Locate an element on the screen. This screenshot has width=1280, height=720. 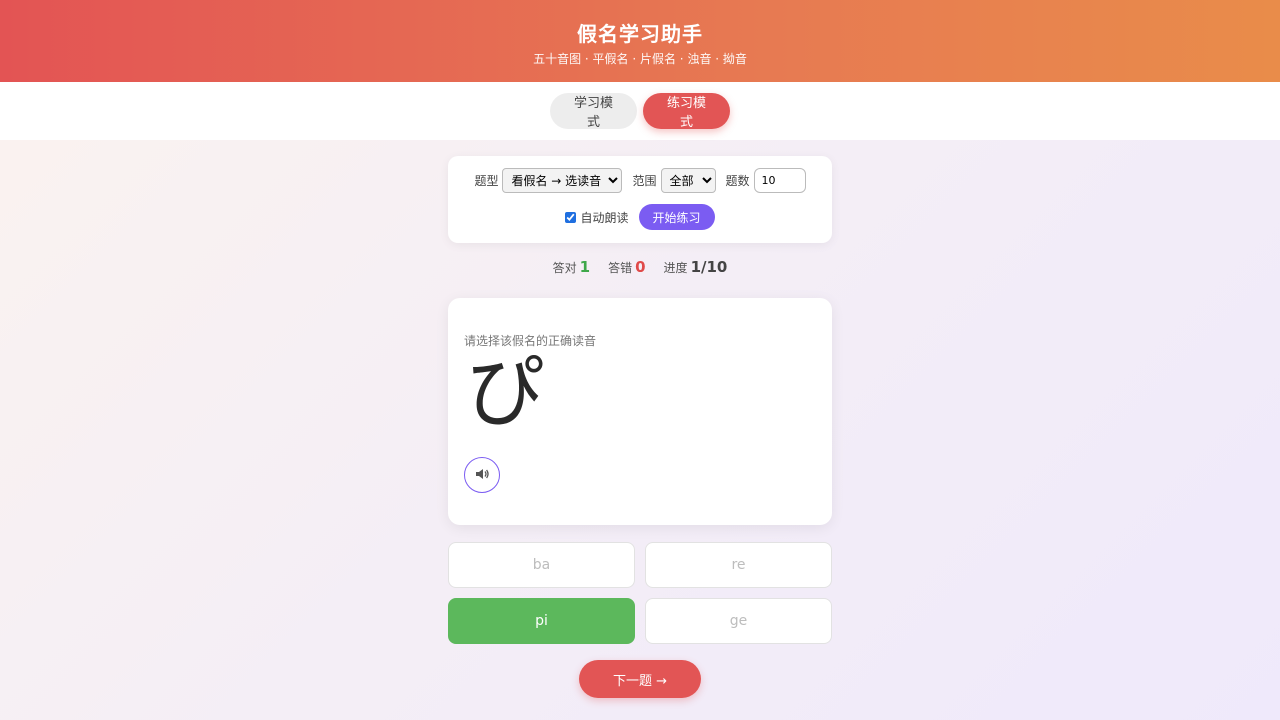
progress-stat: 进度 1/10 is located at coordinates (696, 267).